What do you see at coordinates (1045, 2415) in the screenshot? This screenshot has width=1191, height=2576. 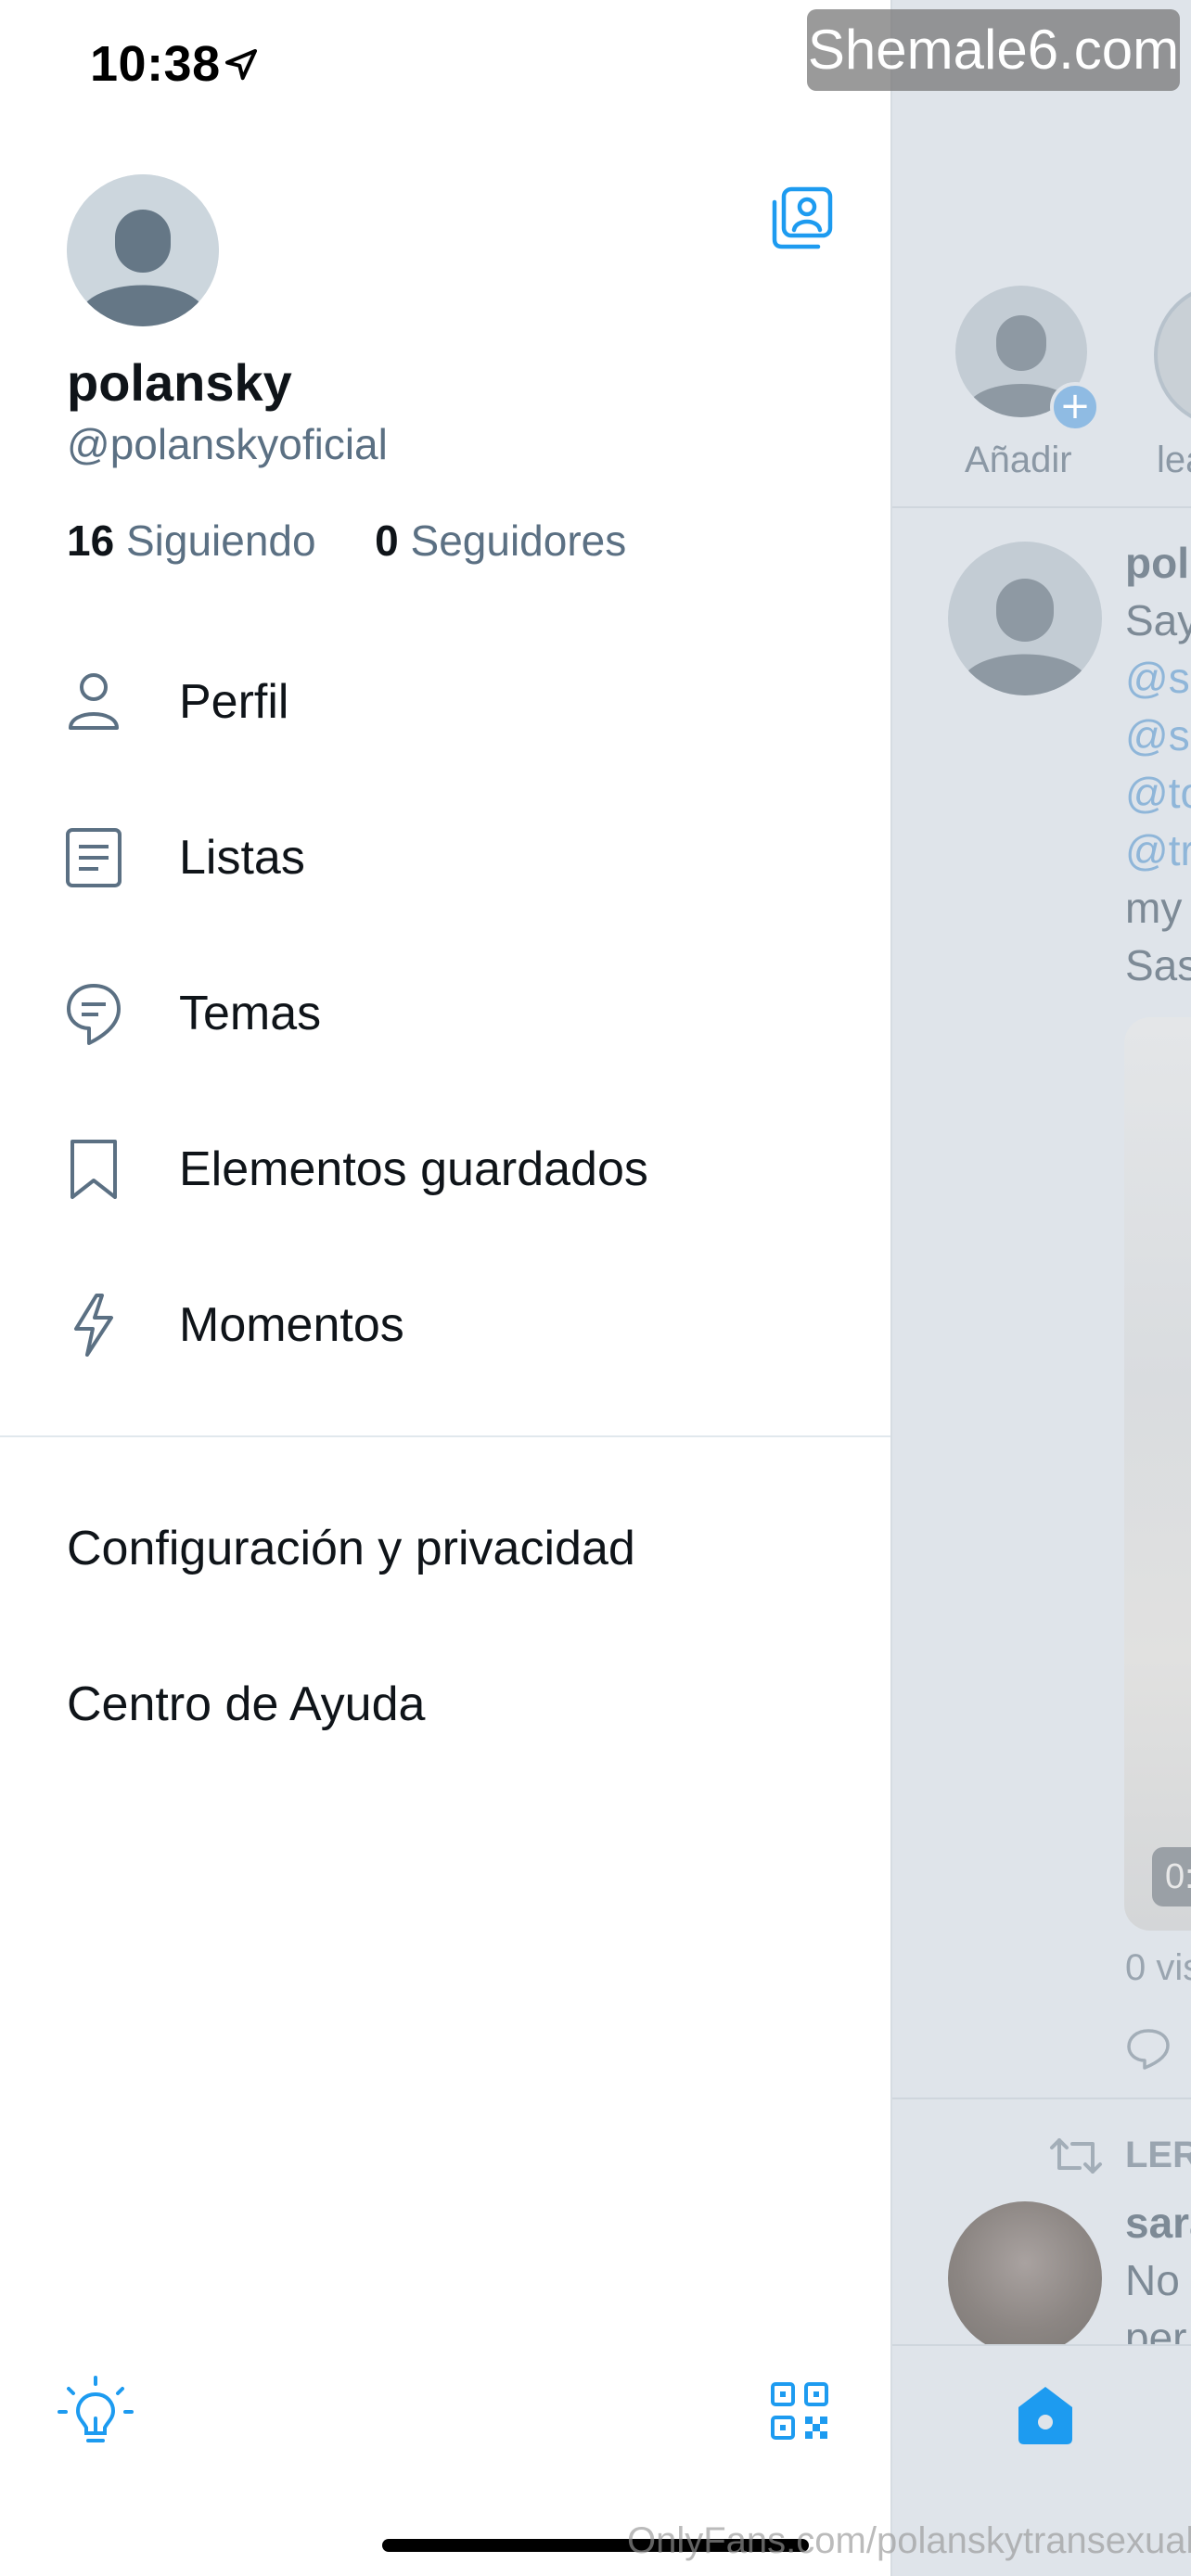 I see `home-icon` at bounding box center [1045, 2415].